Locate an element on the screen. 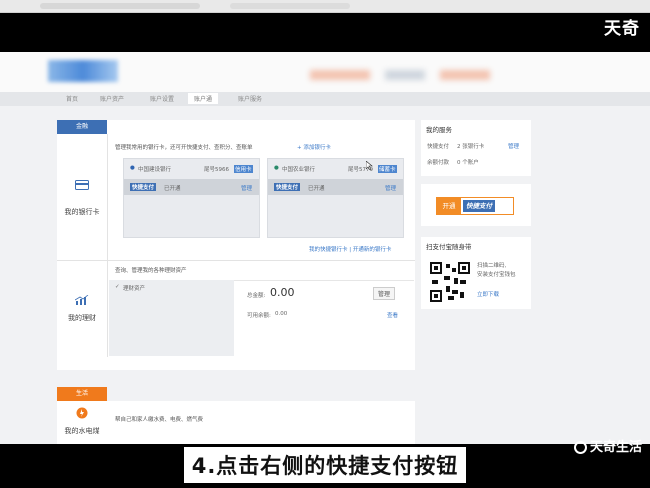 This screenshot has height=488, width=650. site-logo is located at coordinates (83, 71).